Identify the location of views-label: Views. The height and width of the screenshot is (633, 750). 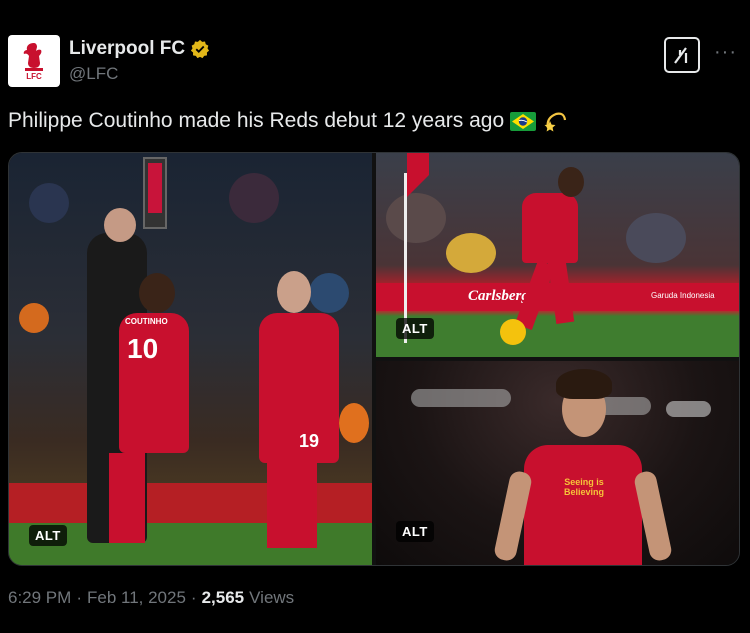
(272, 597).